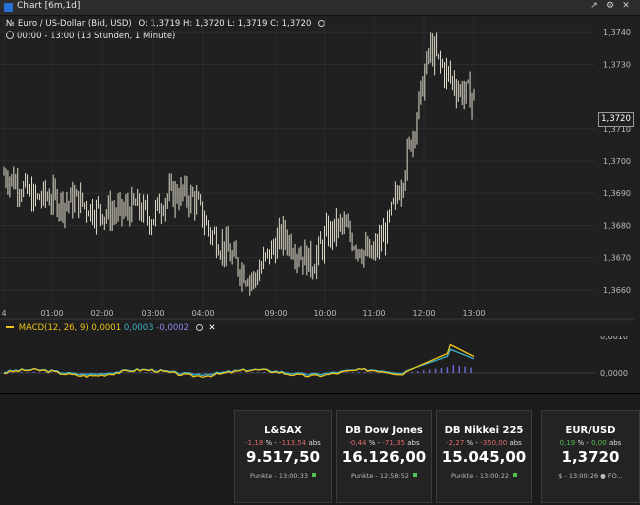  What do you see at coordinates (384, 430) in the screenshot?
I see `quote-name: DB Dow Jones` at bounding box center [384, 430].